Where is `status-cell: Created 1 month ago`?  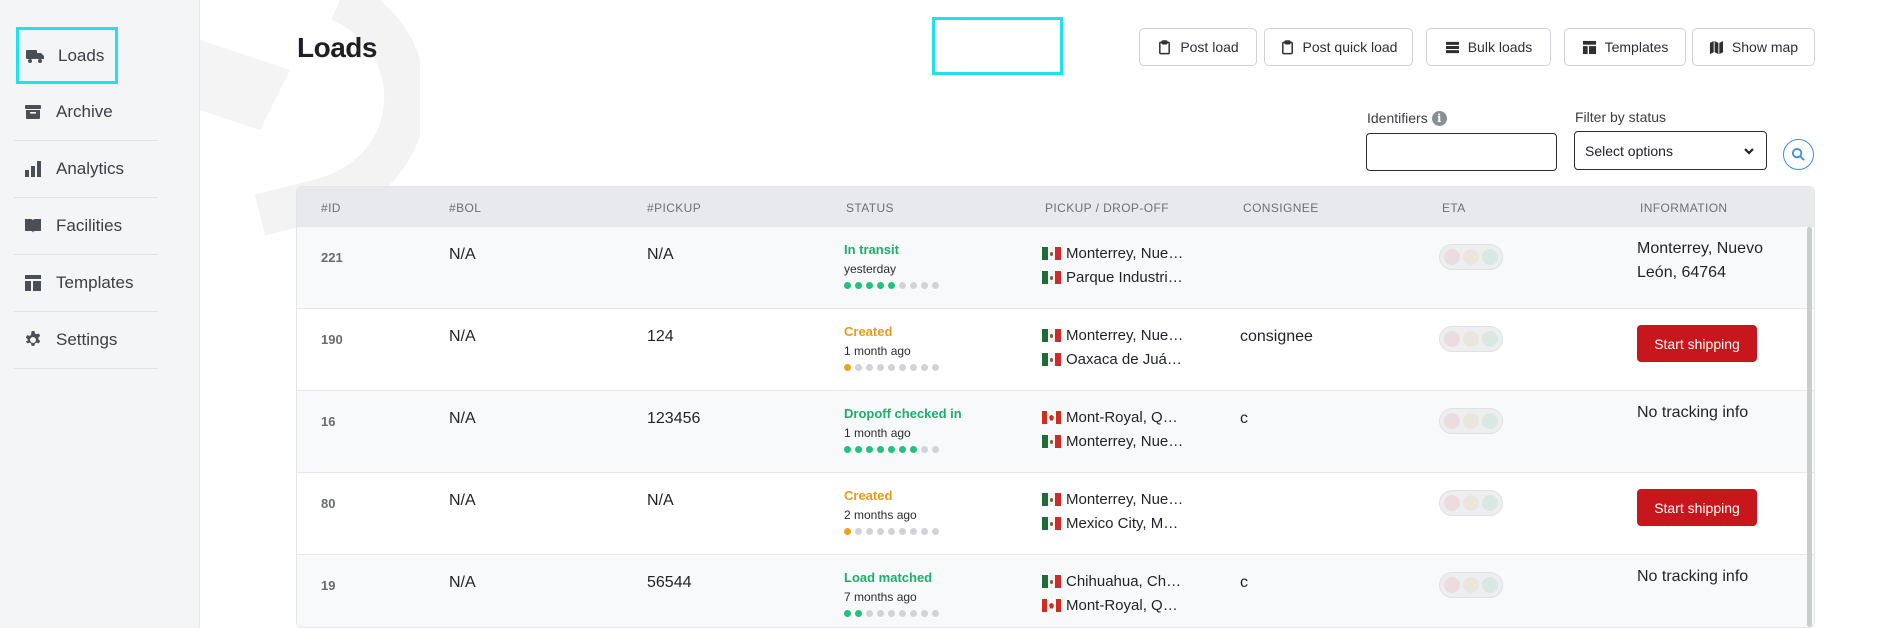
status-cell: Created 1 month ago is located at coordinates (891, 347).